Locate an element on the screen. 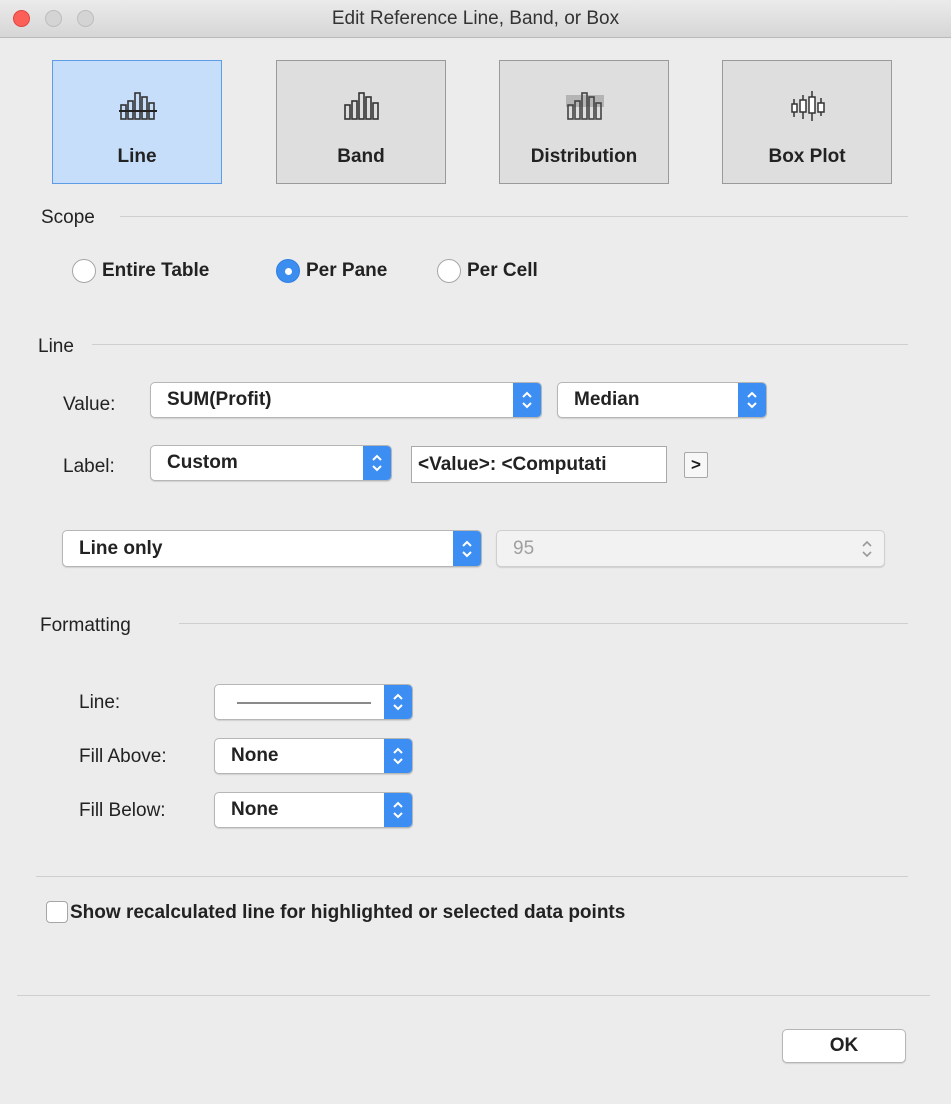 The image size is (951, 1104). recalculate-checkbox is located at coordinates (57, 912).